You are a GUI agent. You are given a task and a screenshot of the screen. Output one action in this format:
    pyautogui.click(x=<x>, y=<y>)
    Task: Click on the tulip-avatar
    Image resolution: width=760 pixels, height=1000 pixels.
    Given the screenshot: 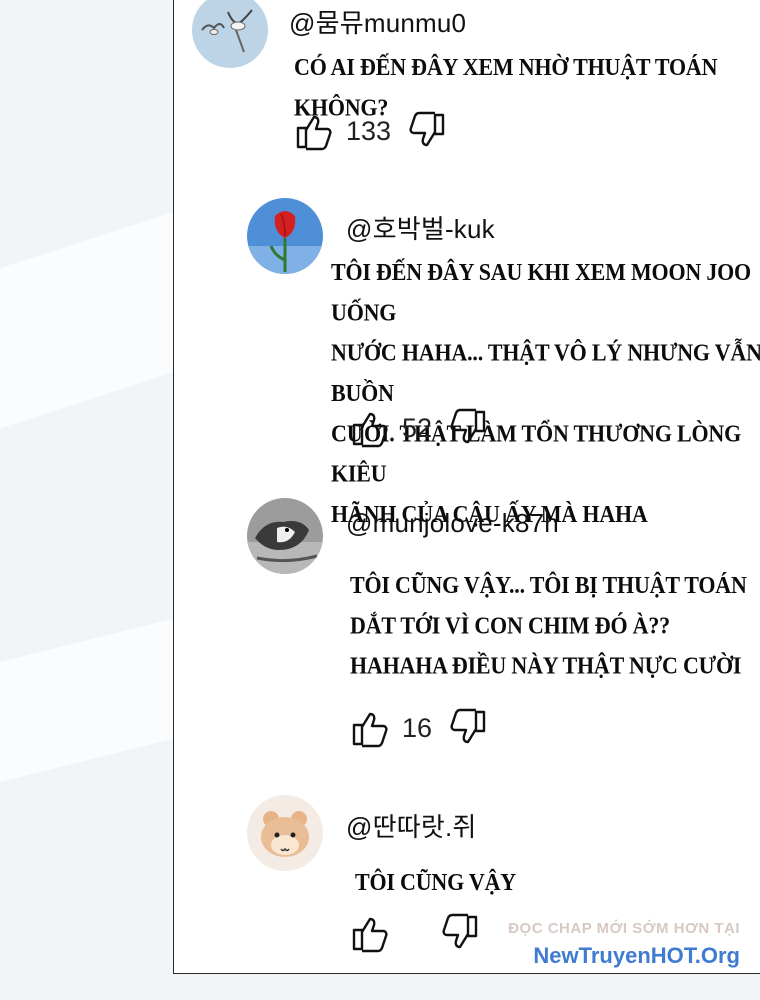 What is the action you would take?
    pyautogui.click(x=285, y=236)
    